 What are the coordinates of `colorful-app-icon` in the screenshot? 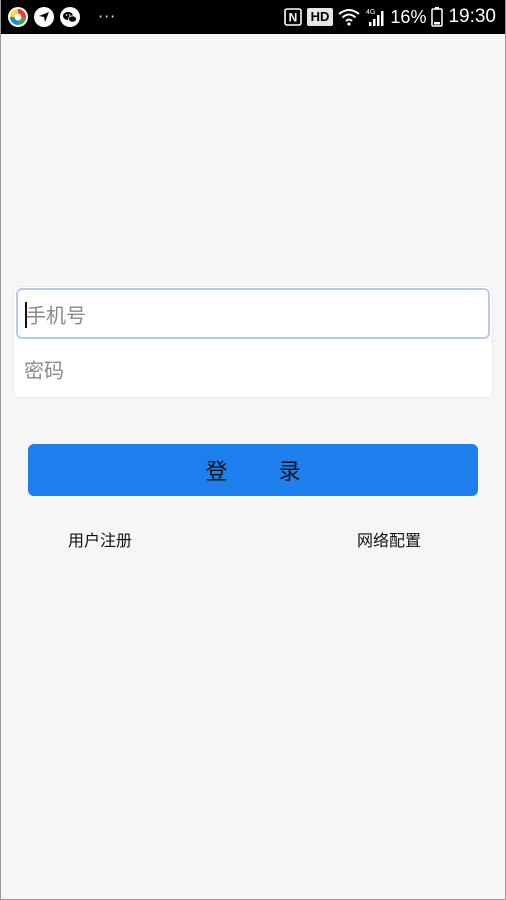 It's located at (18, 17).